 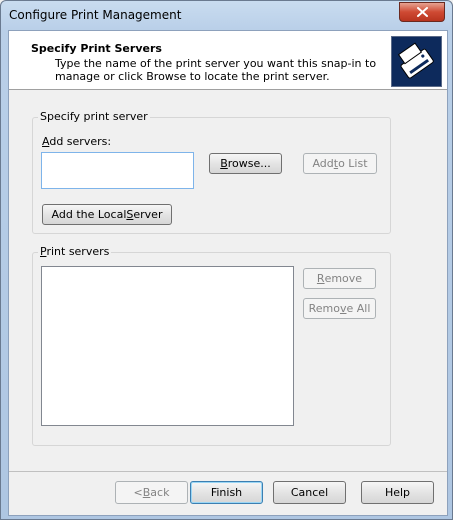 I want to click on help-button: Help, so click(x=397, y=492).